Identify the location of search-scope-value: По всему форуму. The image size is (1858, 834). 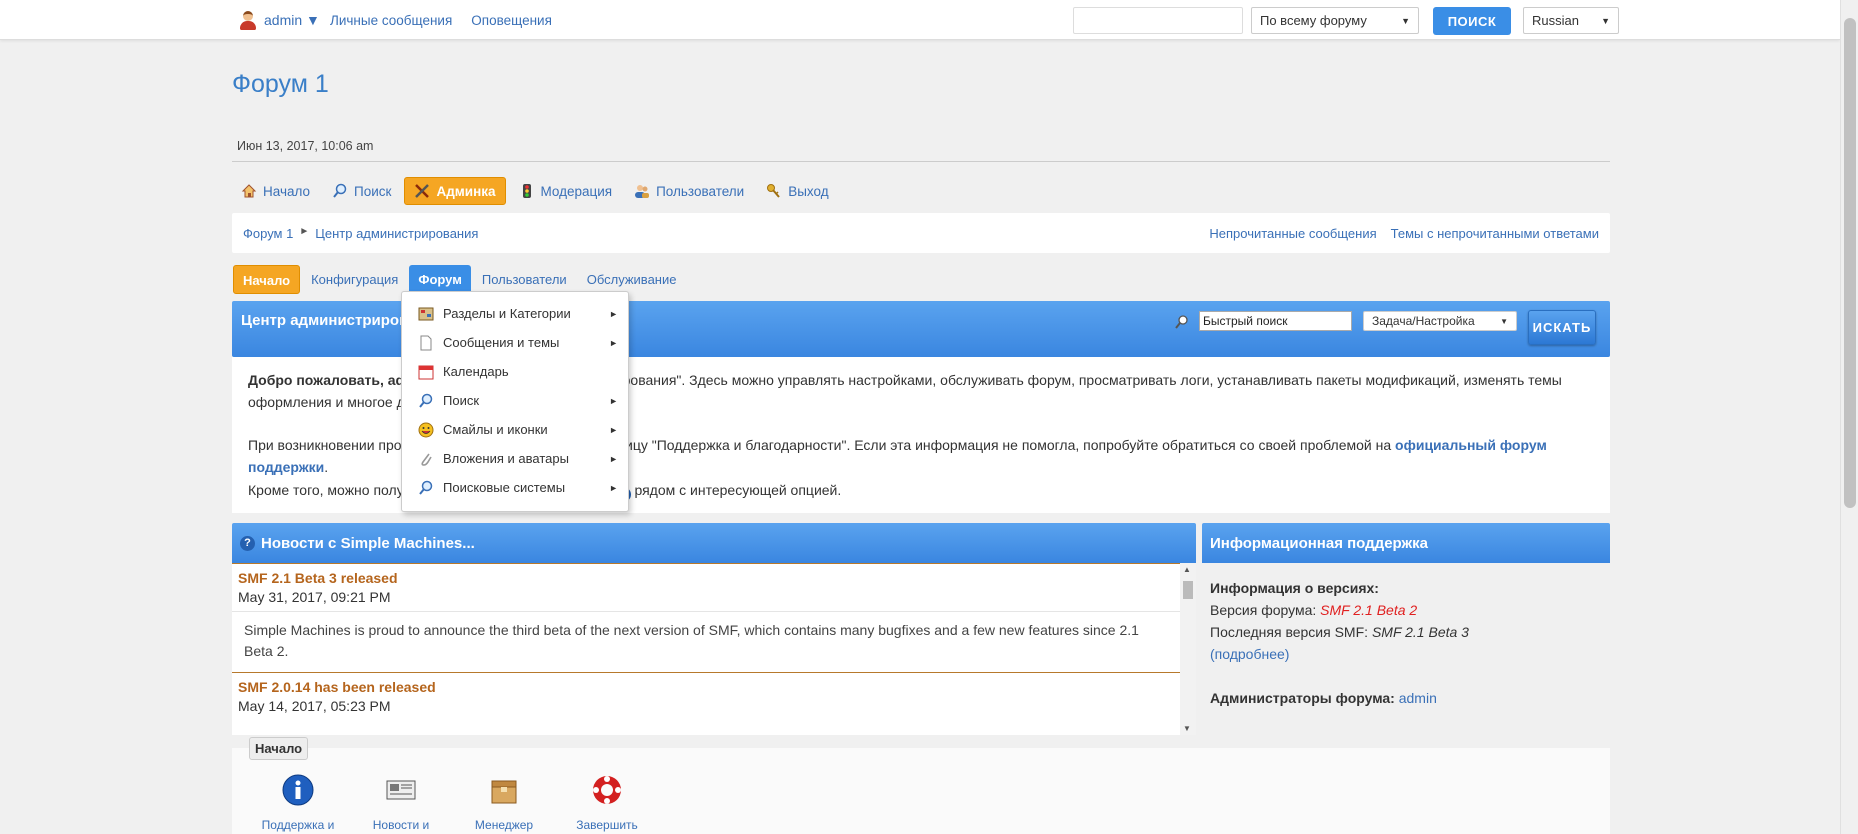
(1313, 20).